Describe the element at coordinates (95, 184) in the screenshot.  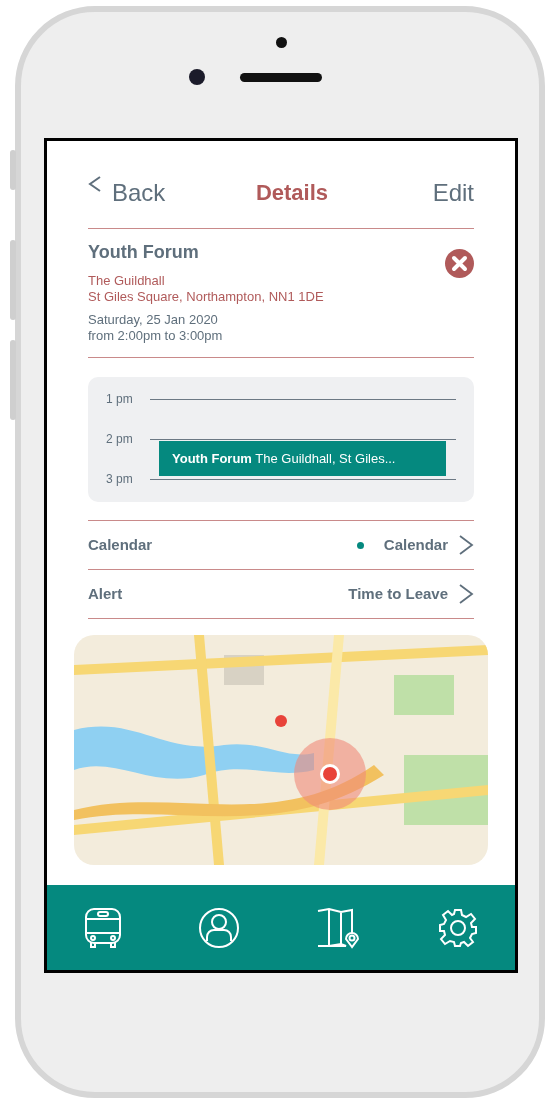
I see `chevron-left-icon` at that location.